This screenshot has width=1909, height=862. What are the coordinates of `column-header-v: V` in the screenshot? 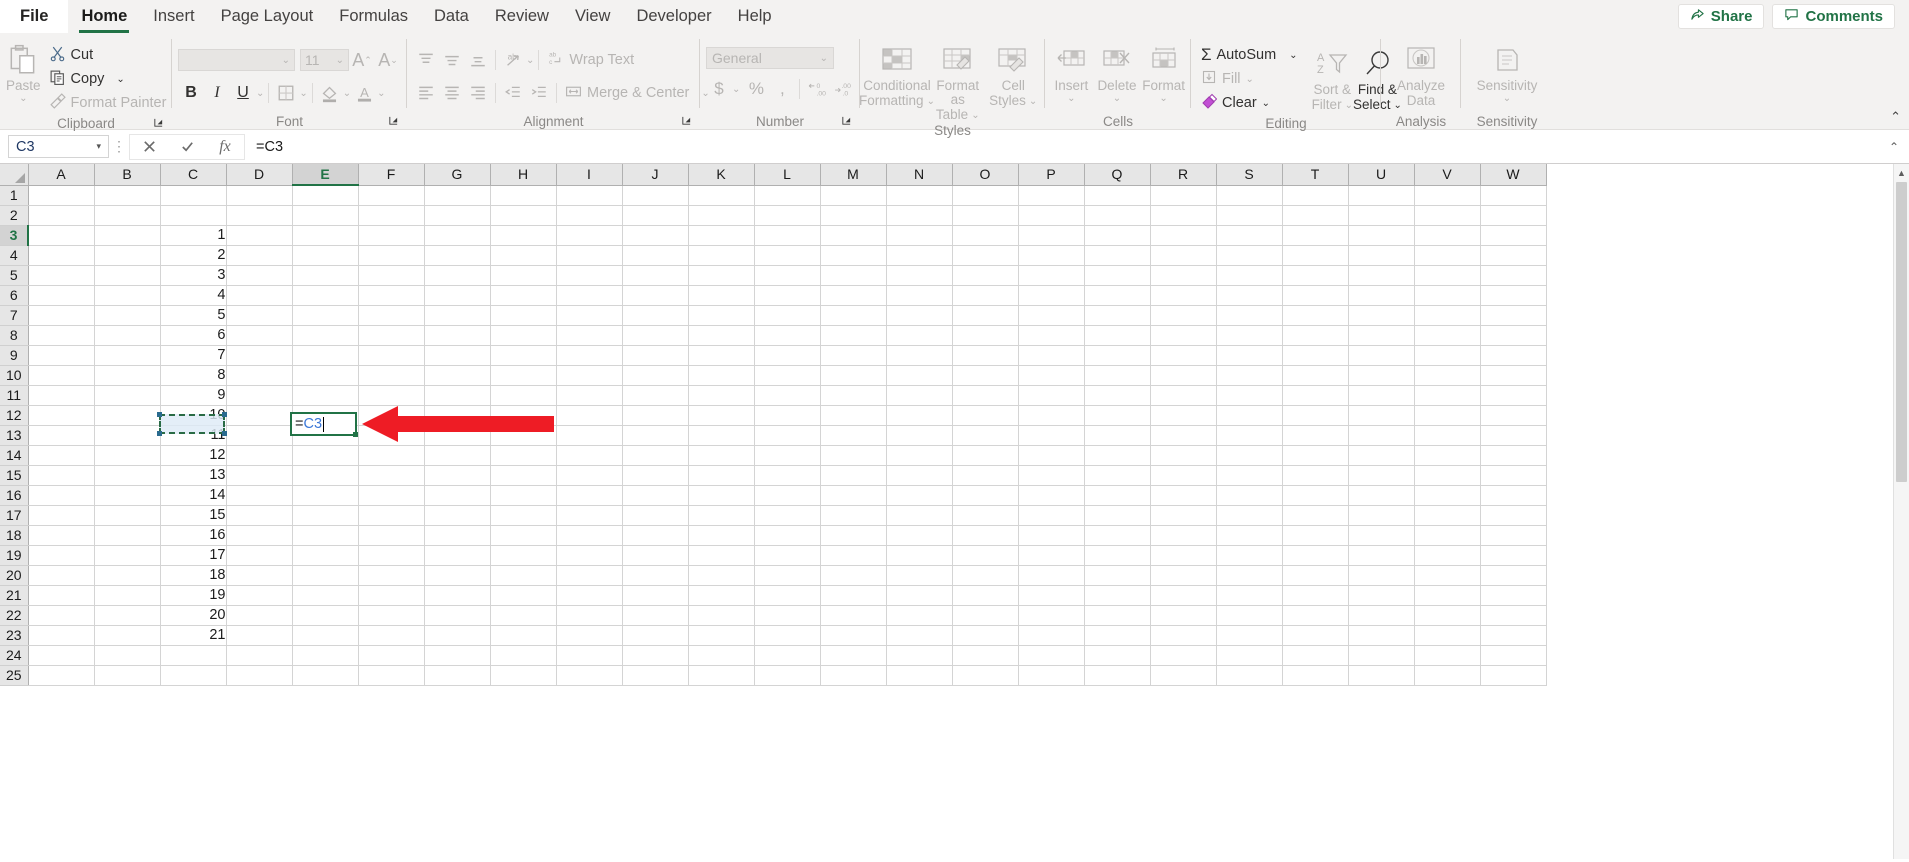 It's located at (1447, 175).